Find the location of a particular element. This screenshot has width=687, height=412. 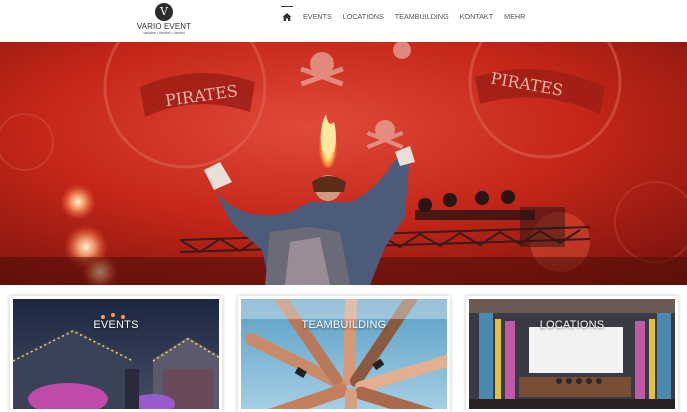

card-title-events: EVENTS is located at coordinates (116, 325).